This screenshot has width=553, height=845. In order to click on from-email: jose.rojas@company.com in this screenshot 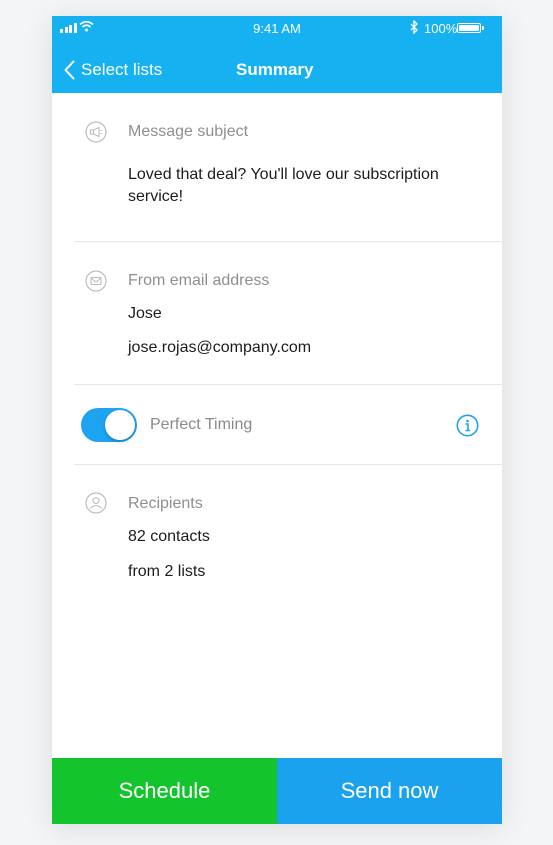, I will do `click(220, 347)`.